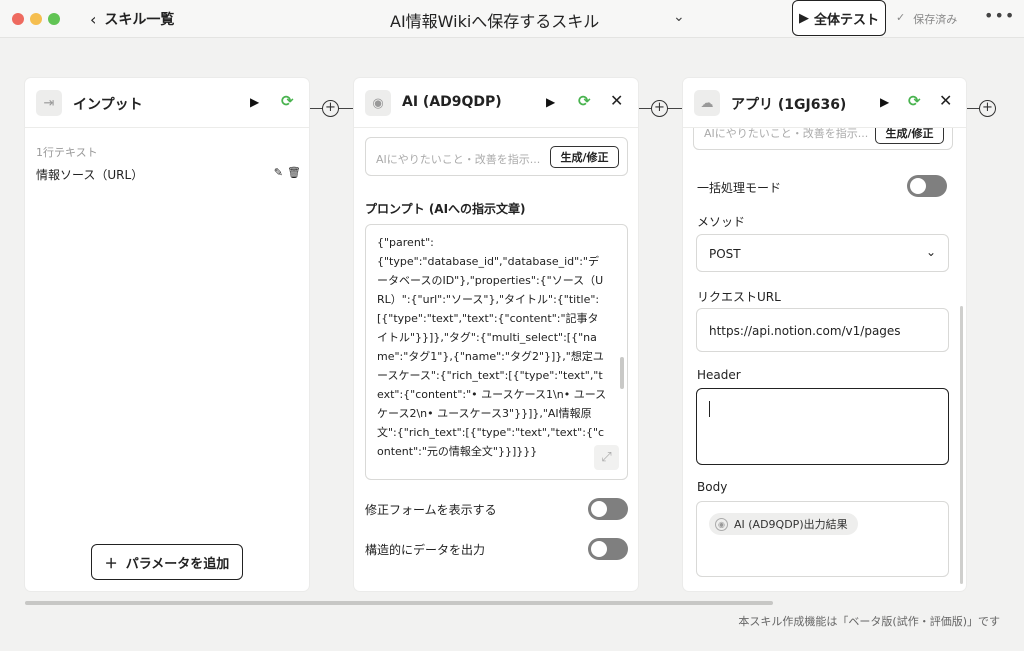 Image resolution: width=1024 pixels, height=651 pixels. Describe the element at coordinates (788, 104) in the screenshot. I see `card-title: アプリ (1GJ636)` at that location.